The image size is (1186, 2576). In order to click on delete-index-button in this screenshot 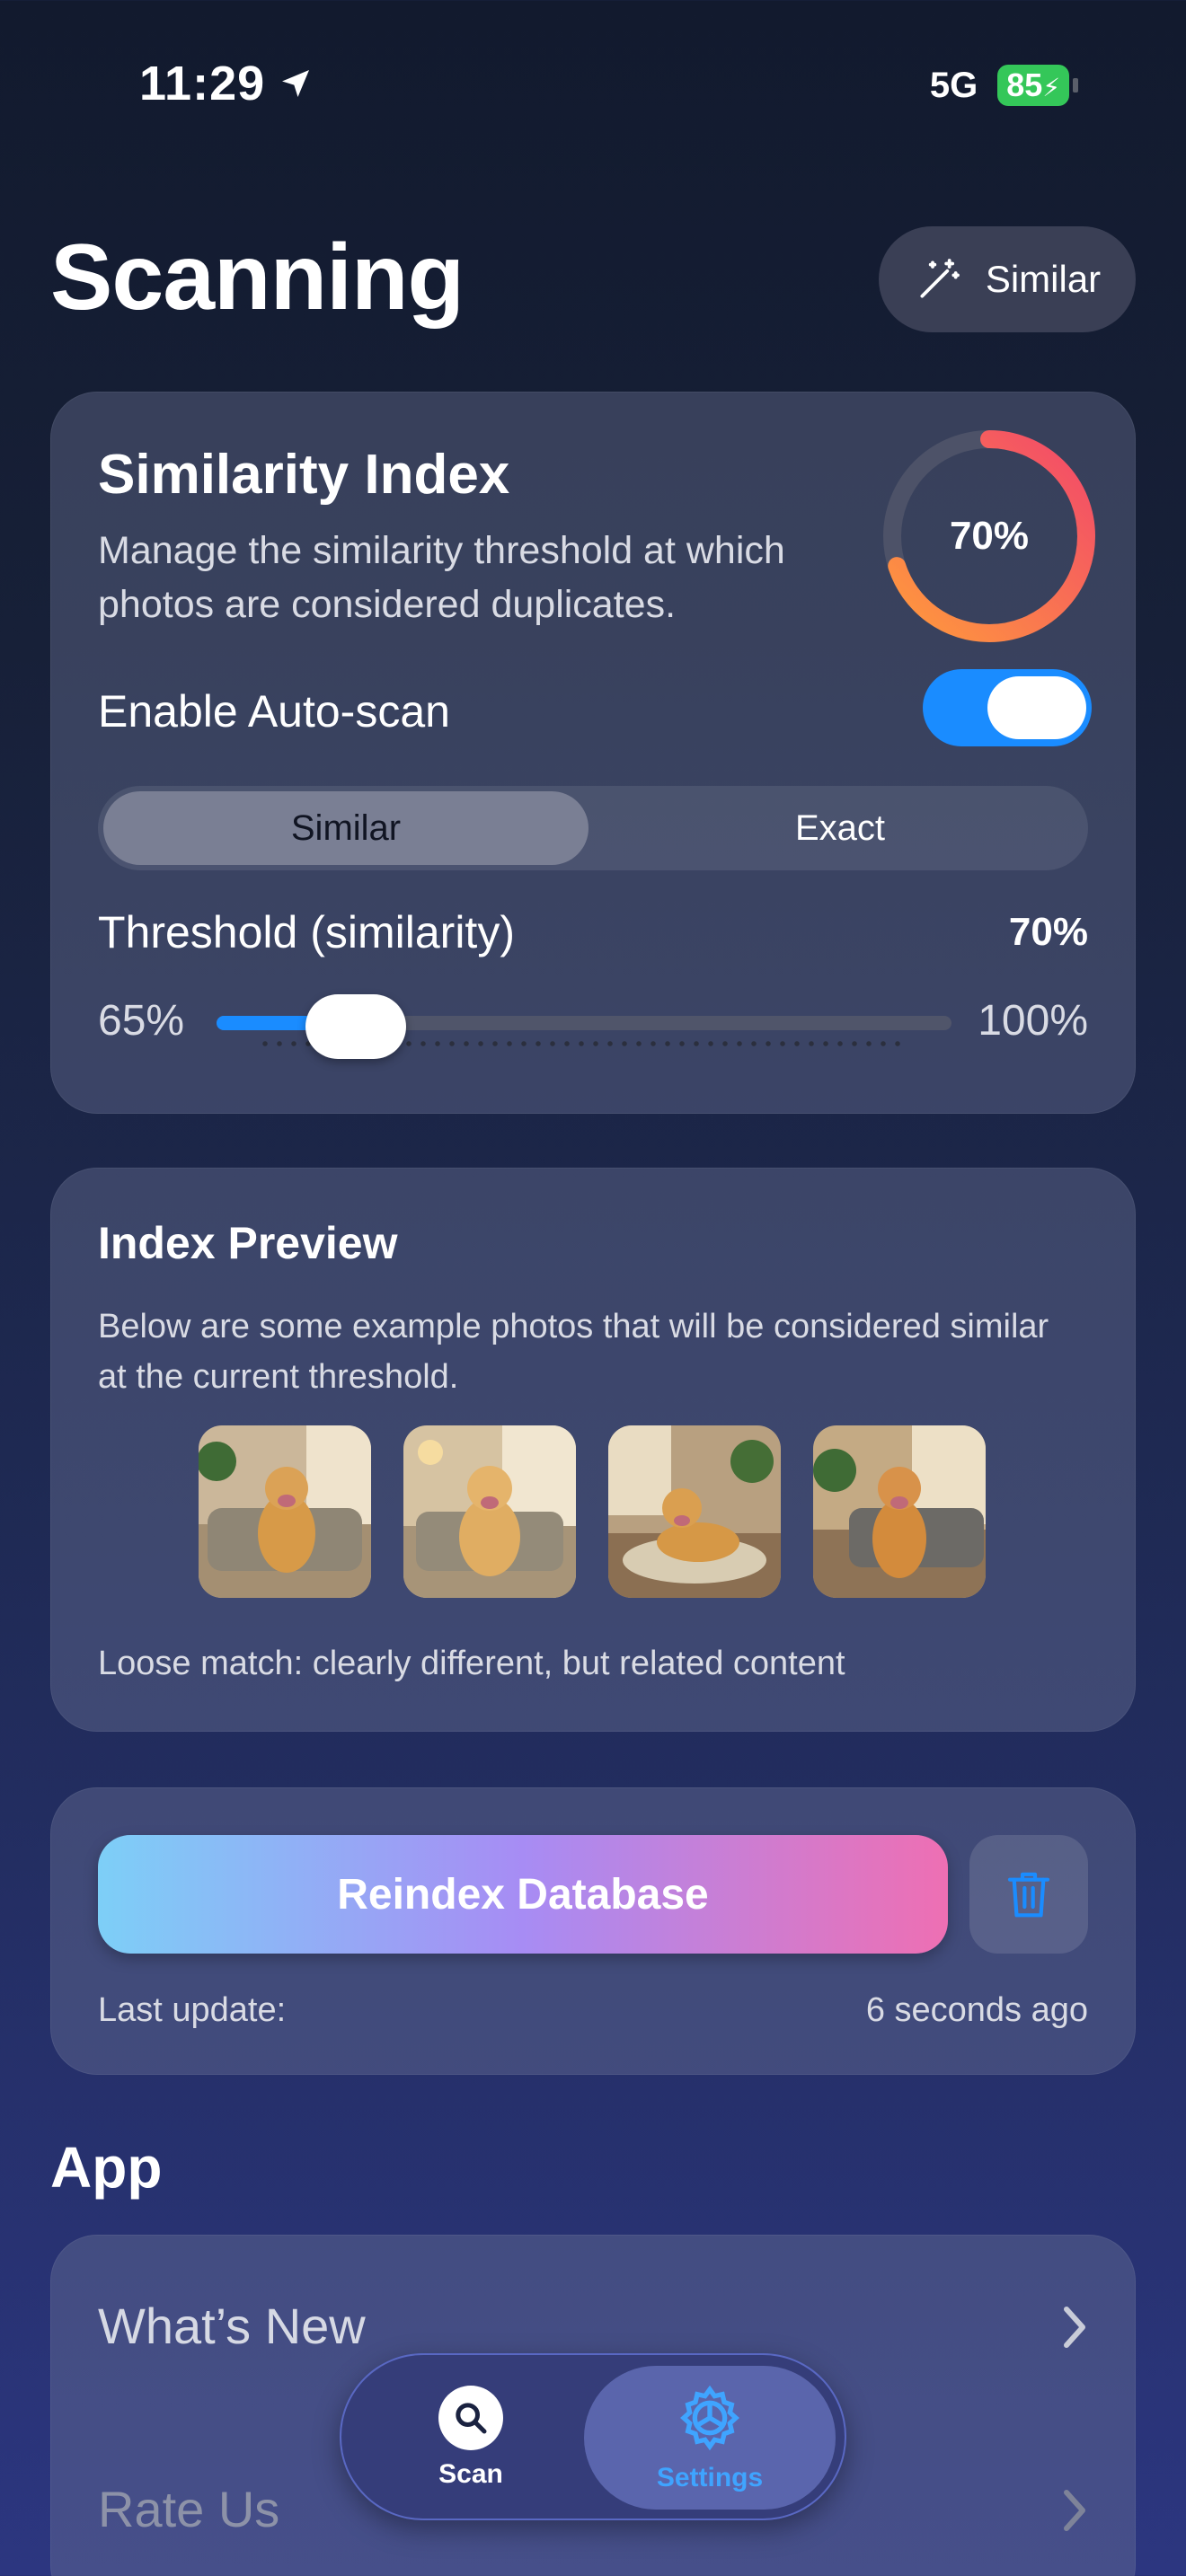, I will do `click(1028, 1894)`.